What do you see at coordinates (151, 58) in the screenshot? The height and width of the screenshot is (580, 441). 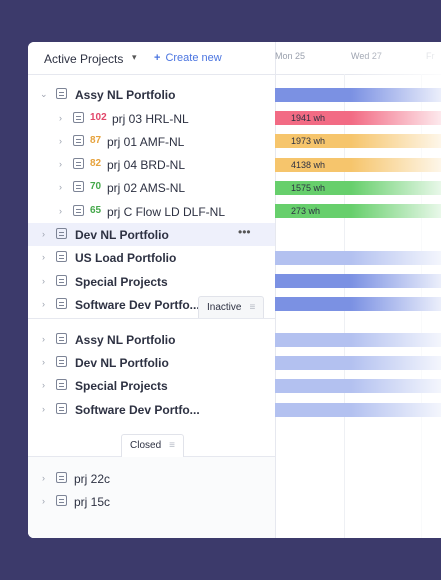 I see `toolbar: Active Projects ▾ + Create new` at bounding box center [151, 58].